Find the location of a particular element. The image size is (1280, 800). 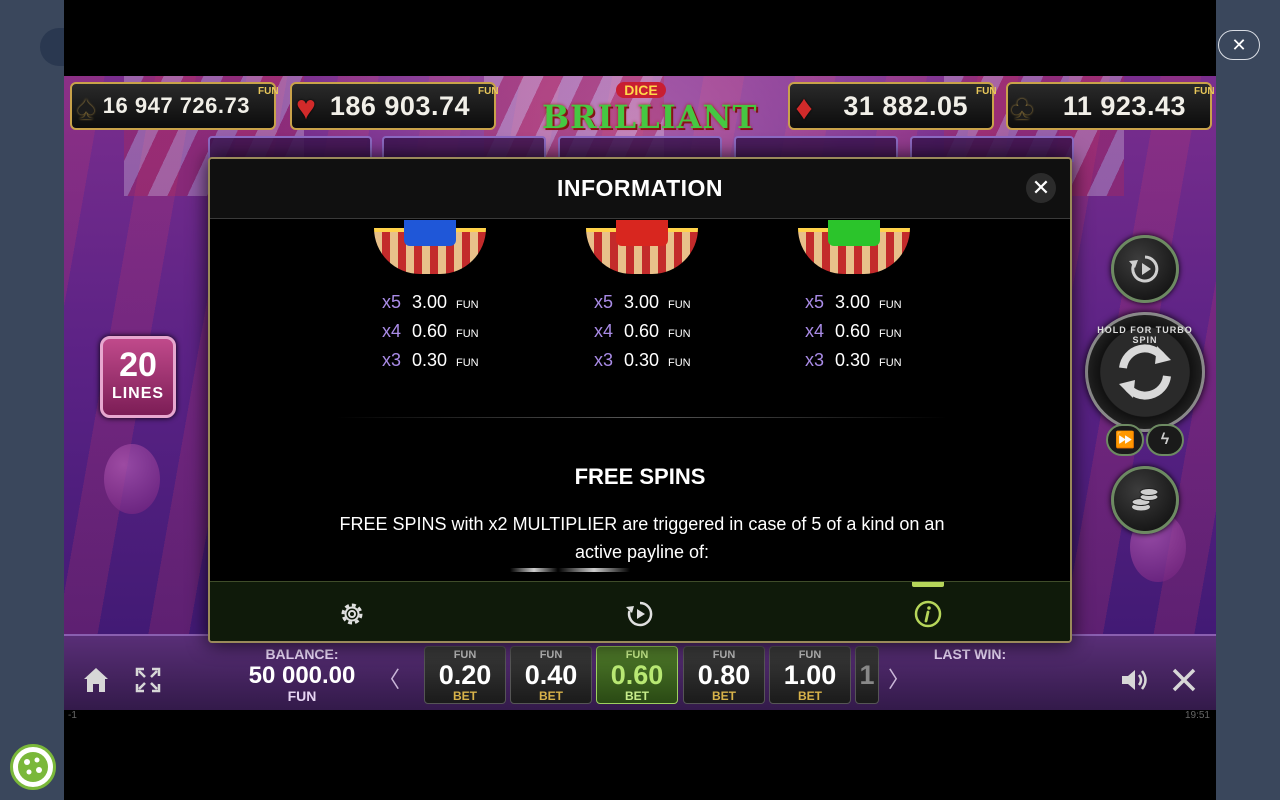

jackpot-clubs: ♣ 11 923.43 FUN is located at coordinates (1110, 106).